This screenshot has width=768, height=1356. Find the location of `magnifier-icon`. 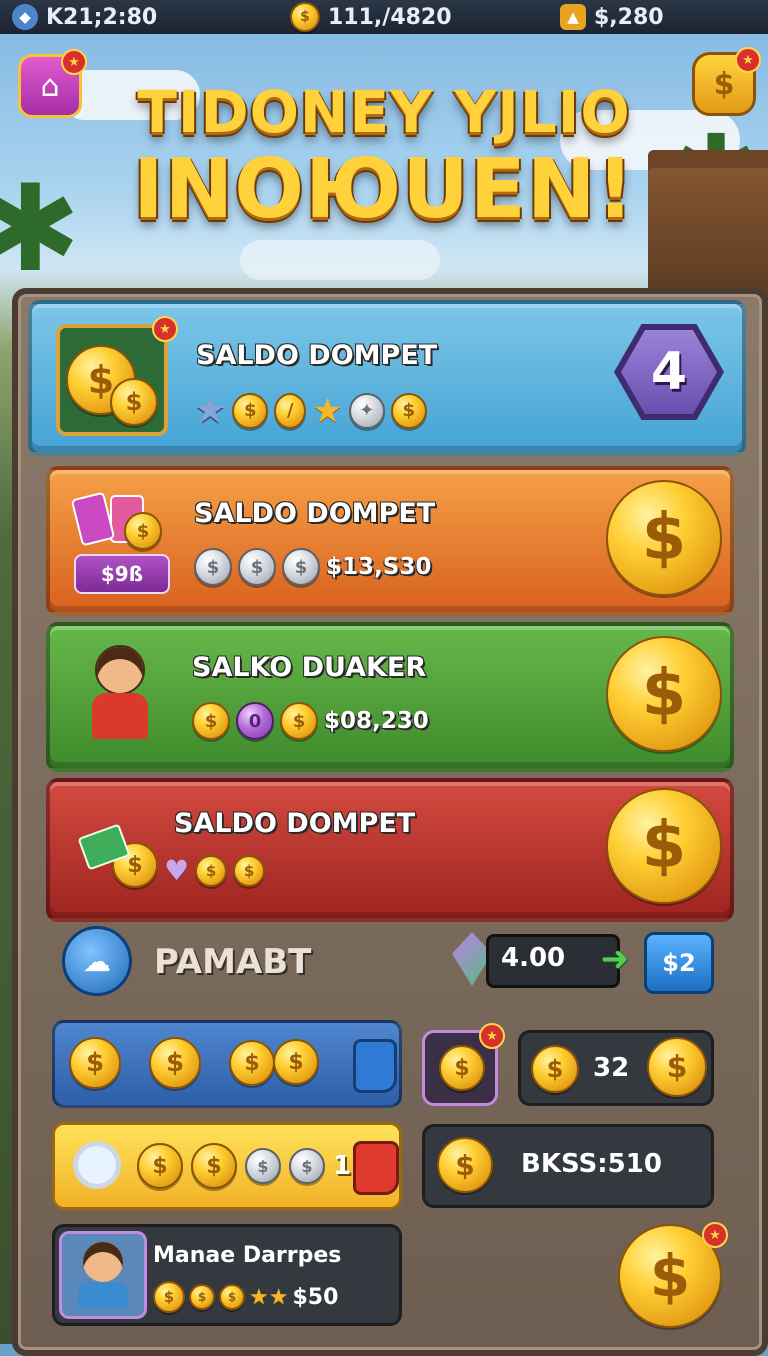

magnifier-icon is located at coordinates (97, 1165).